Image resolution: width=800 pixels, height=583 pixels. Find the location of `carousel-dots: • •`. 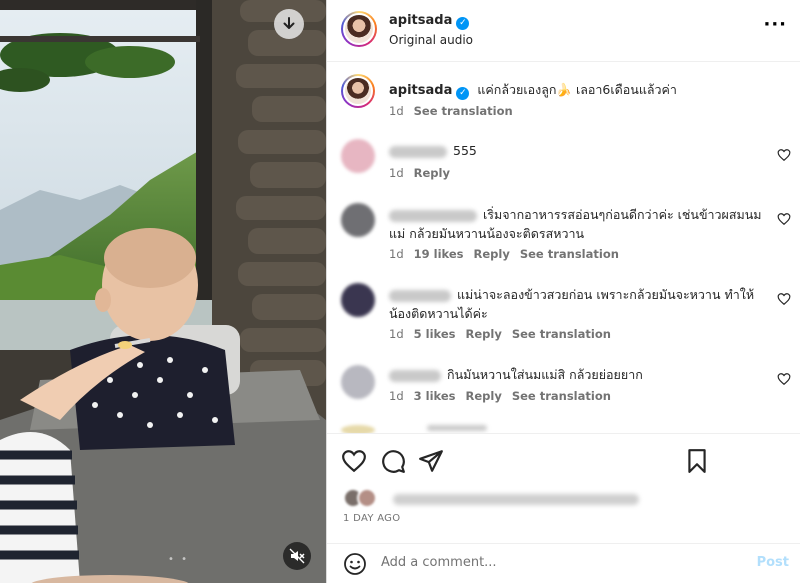

carousel-dots: • • is located at coordinates (178, 559).